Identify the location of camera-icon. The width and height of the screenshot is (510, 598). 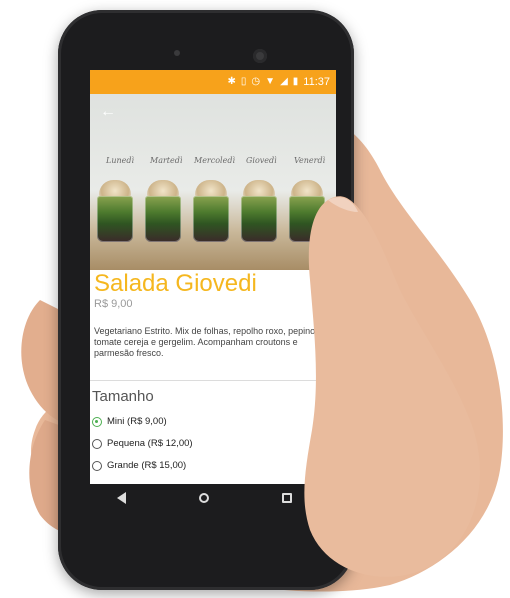
(177, 53).